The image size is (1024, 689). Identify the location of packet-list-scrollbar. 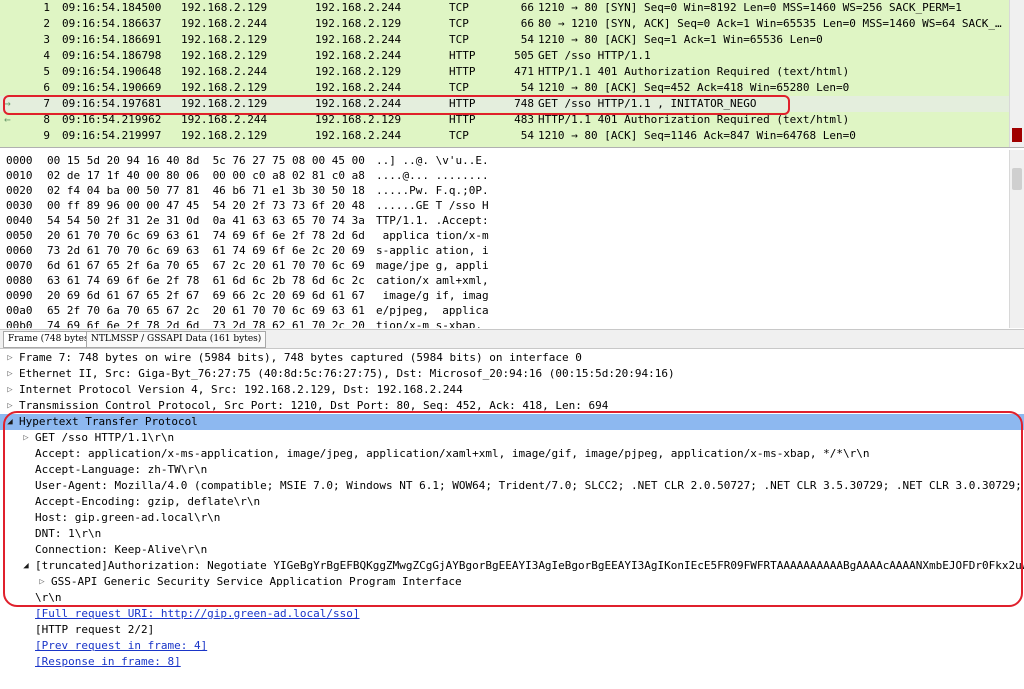
(1016, 73).